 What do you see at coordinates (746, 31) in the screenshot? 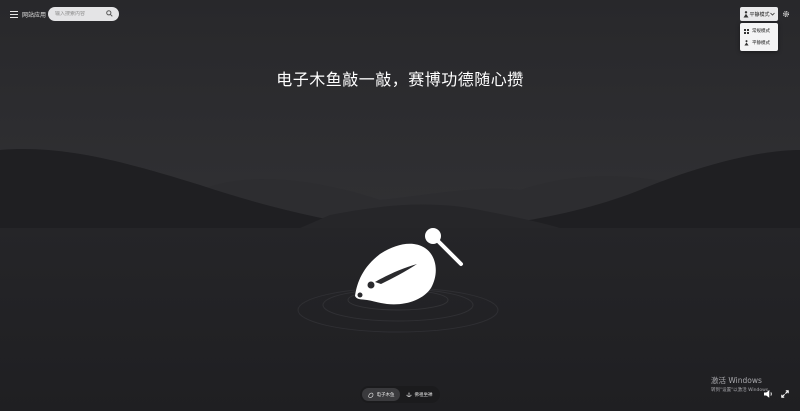
I see `grid-icon` at bounding box center [746, 31].